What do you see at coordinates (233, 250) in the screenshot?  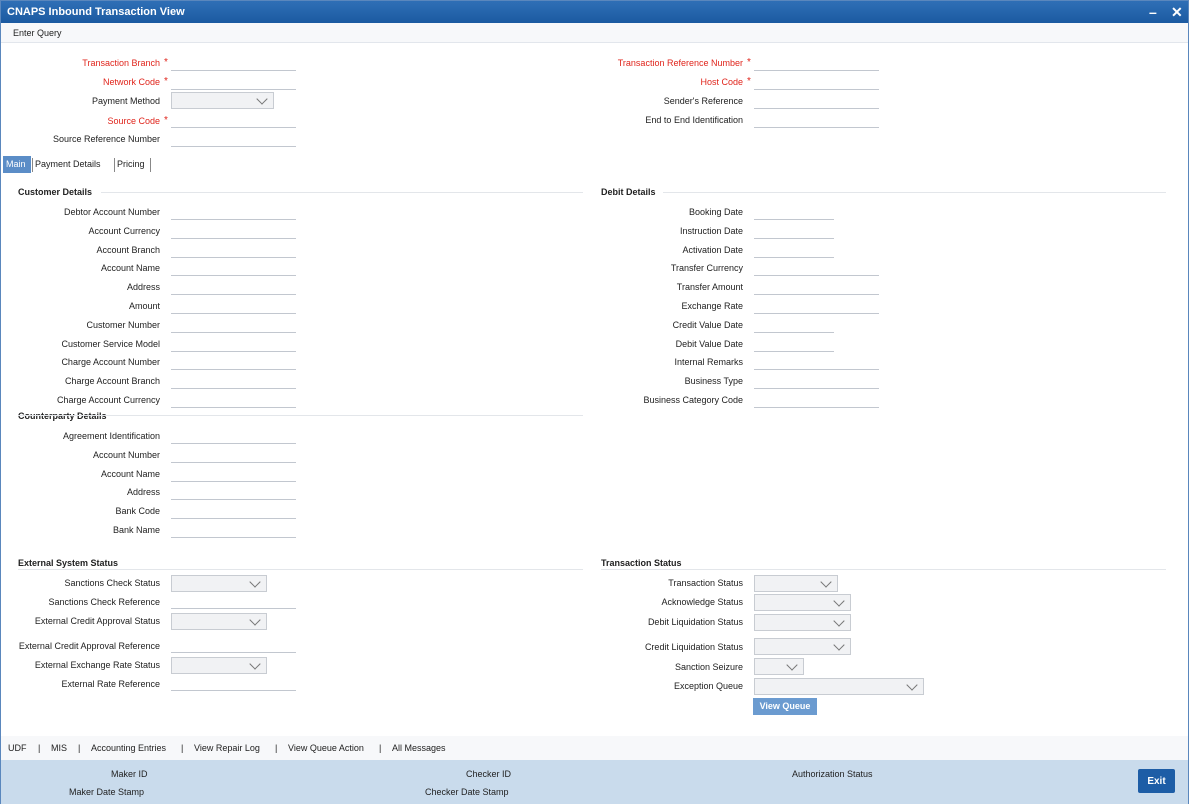 I see `account-branch-input` at bounding box center [233, 250].